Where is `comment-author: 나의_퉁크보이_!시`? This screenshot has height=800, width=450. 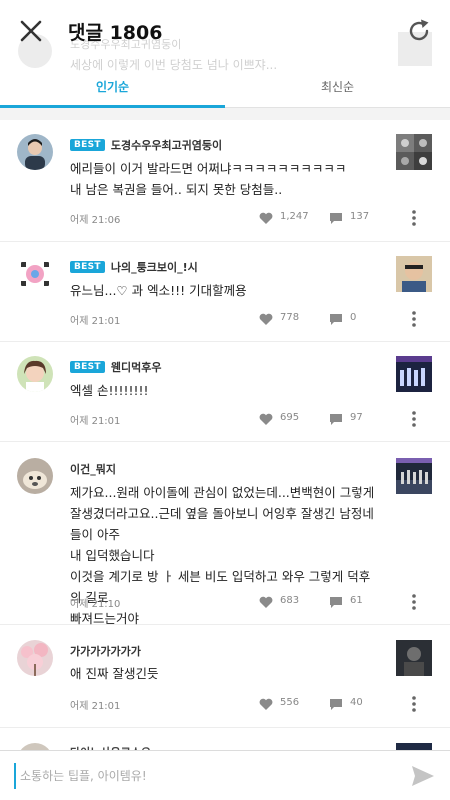
comment-author: 나의_퉁크보이_!시 is located at coordinates (154, 267).